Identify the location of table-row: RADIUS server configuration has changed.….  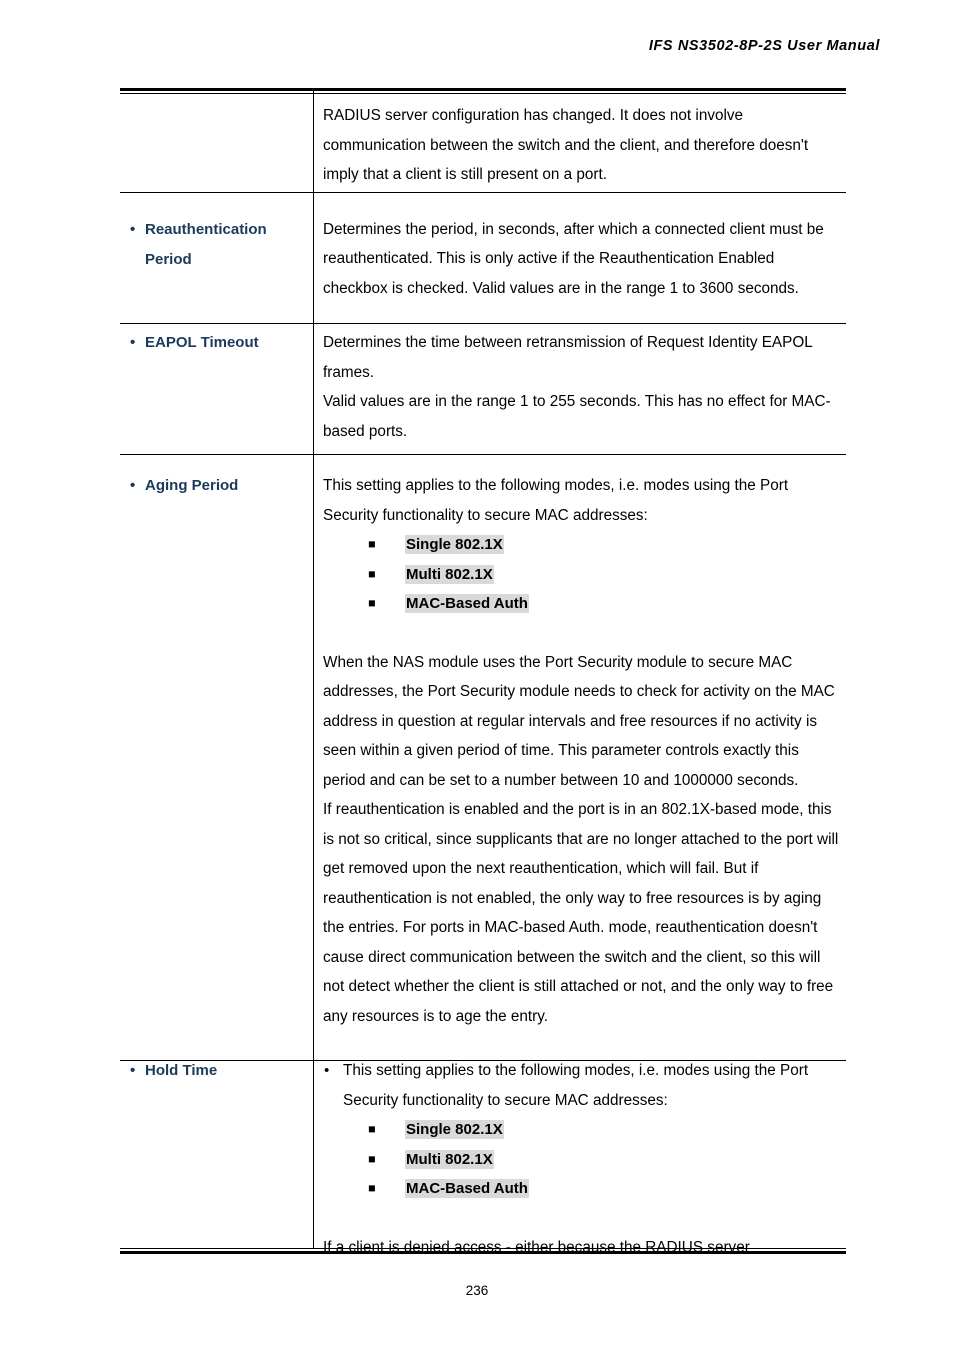
(483, 145).